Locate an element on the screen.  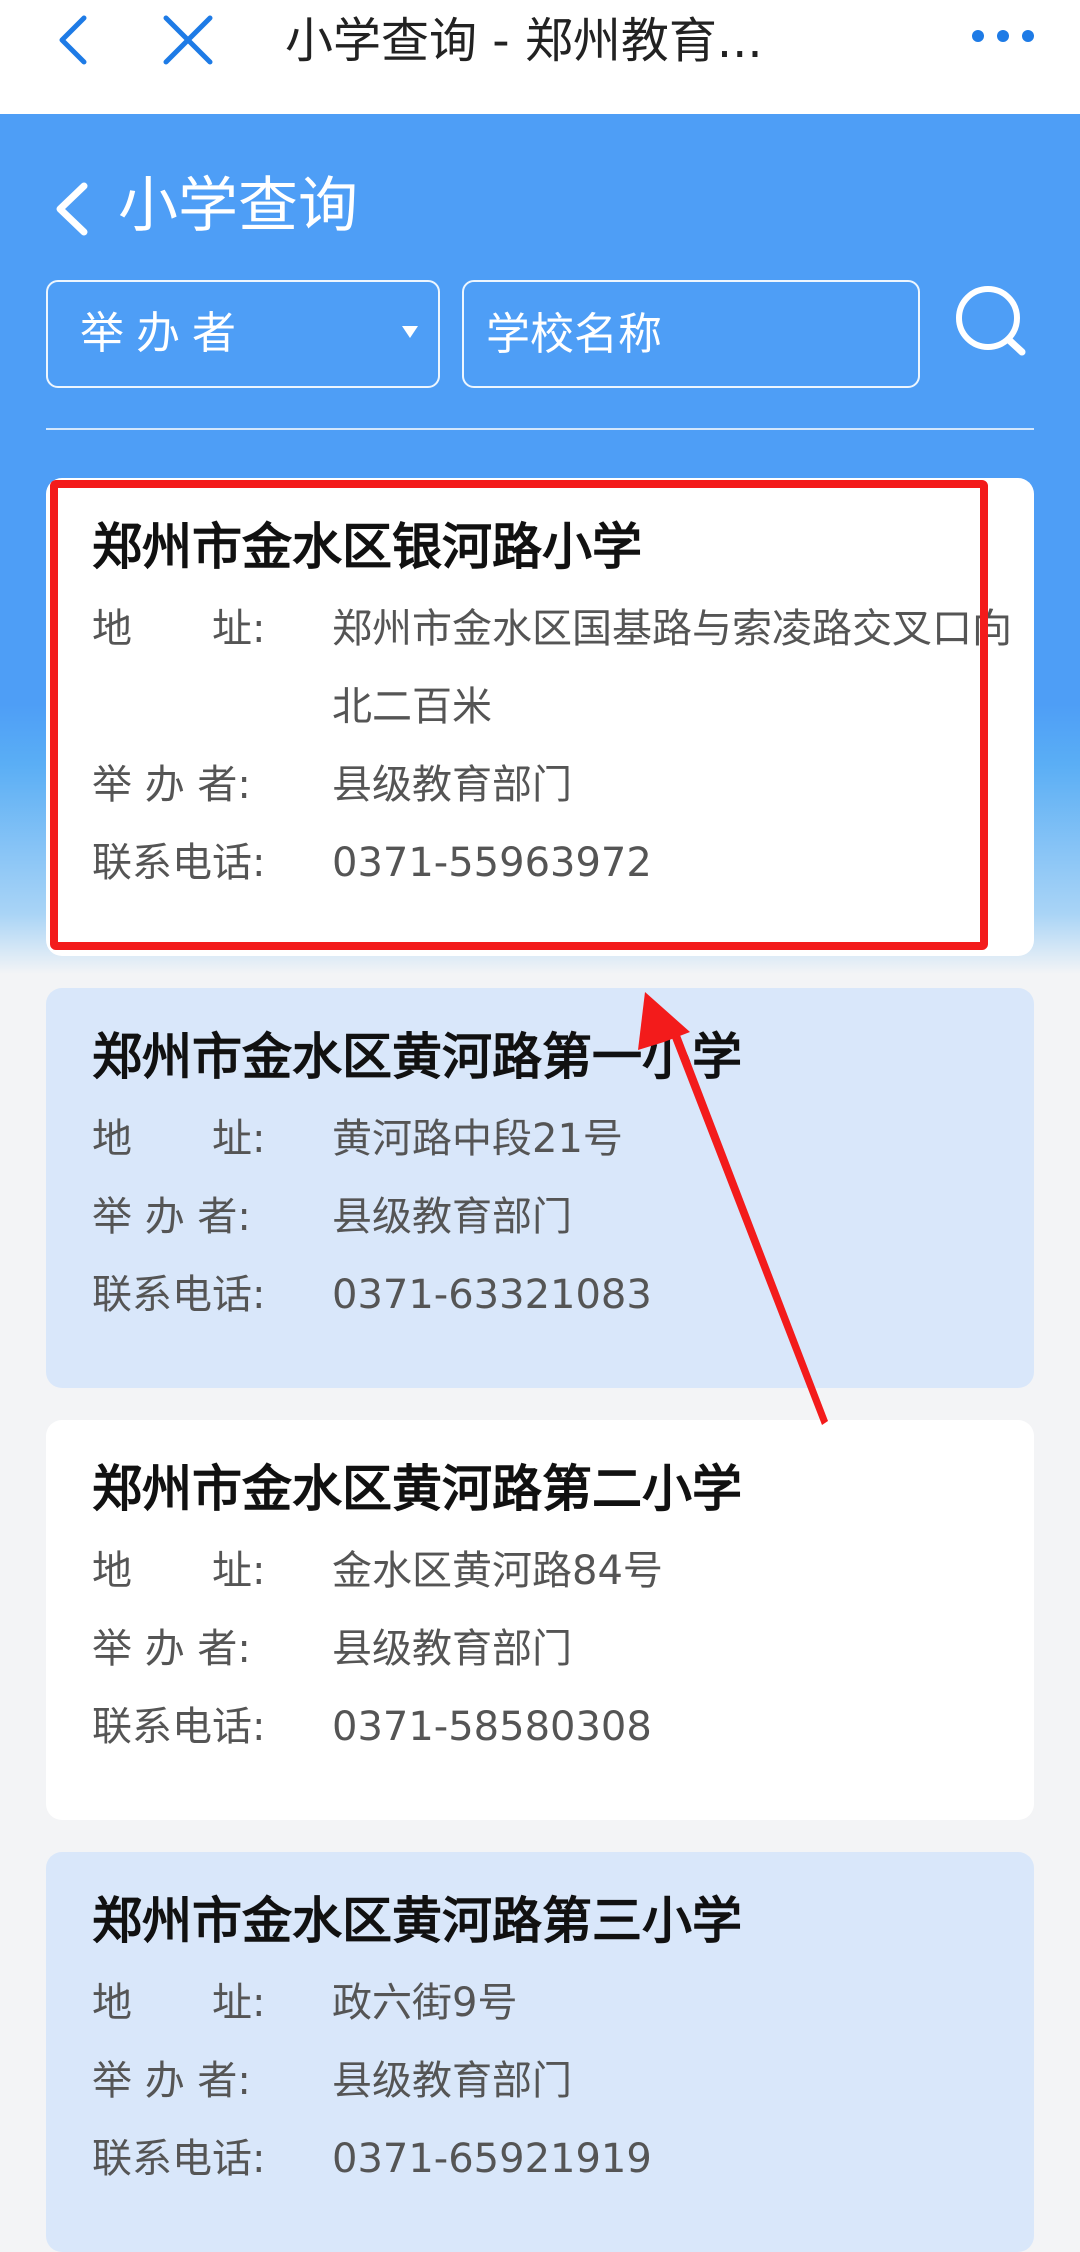
address-value: 郑州市金水区国基路与索凌路交叉口向北二百米 is located at coordinates (672, 668).